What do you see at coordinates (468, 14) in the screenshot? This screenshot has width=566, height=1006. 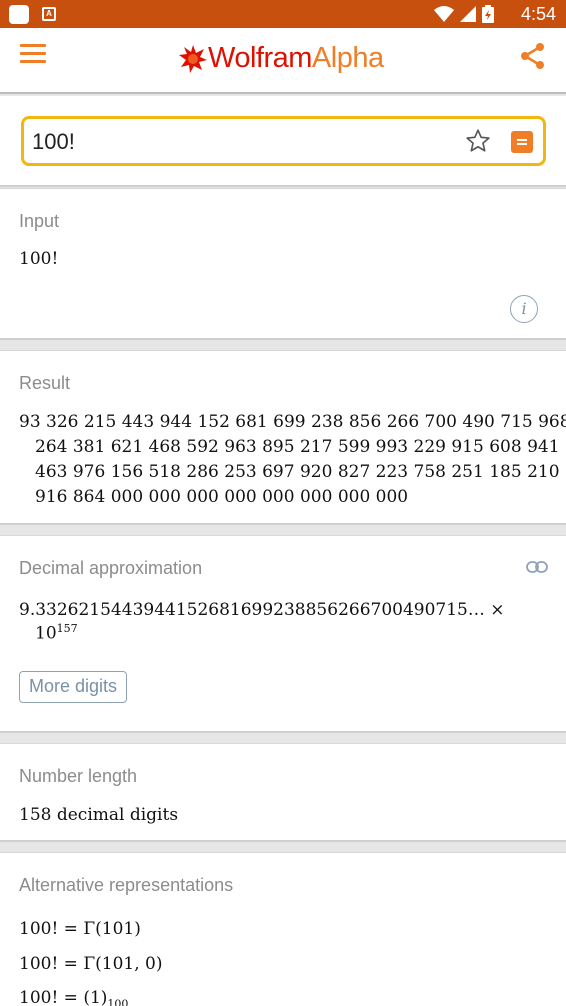 I see `cellular-signal-icon` at bounding box center [468, 14].